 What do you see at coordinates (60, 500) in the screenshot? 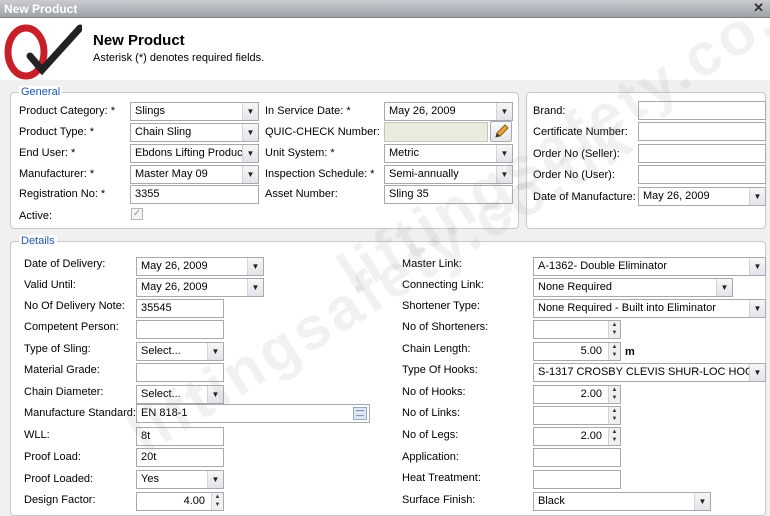
I see `design-factor-label: Design Factor:` at bounding box center [60, 500].